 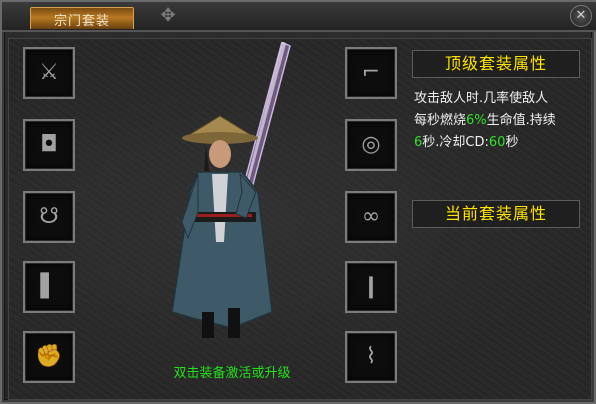 I want to click on equip-slot-right-5: ⌇, so click(x=371, y=357).